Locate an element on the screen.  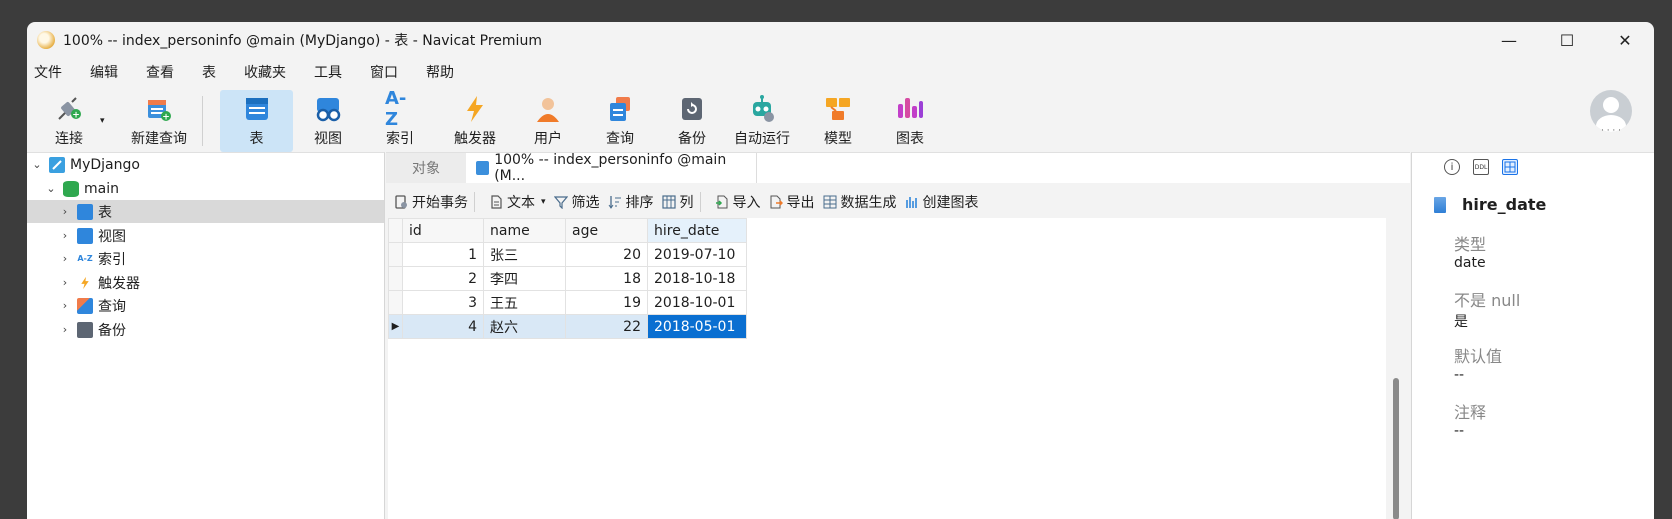
sort-icon is located at coordinates (615, 202).